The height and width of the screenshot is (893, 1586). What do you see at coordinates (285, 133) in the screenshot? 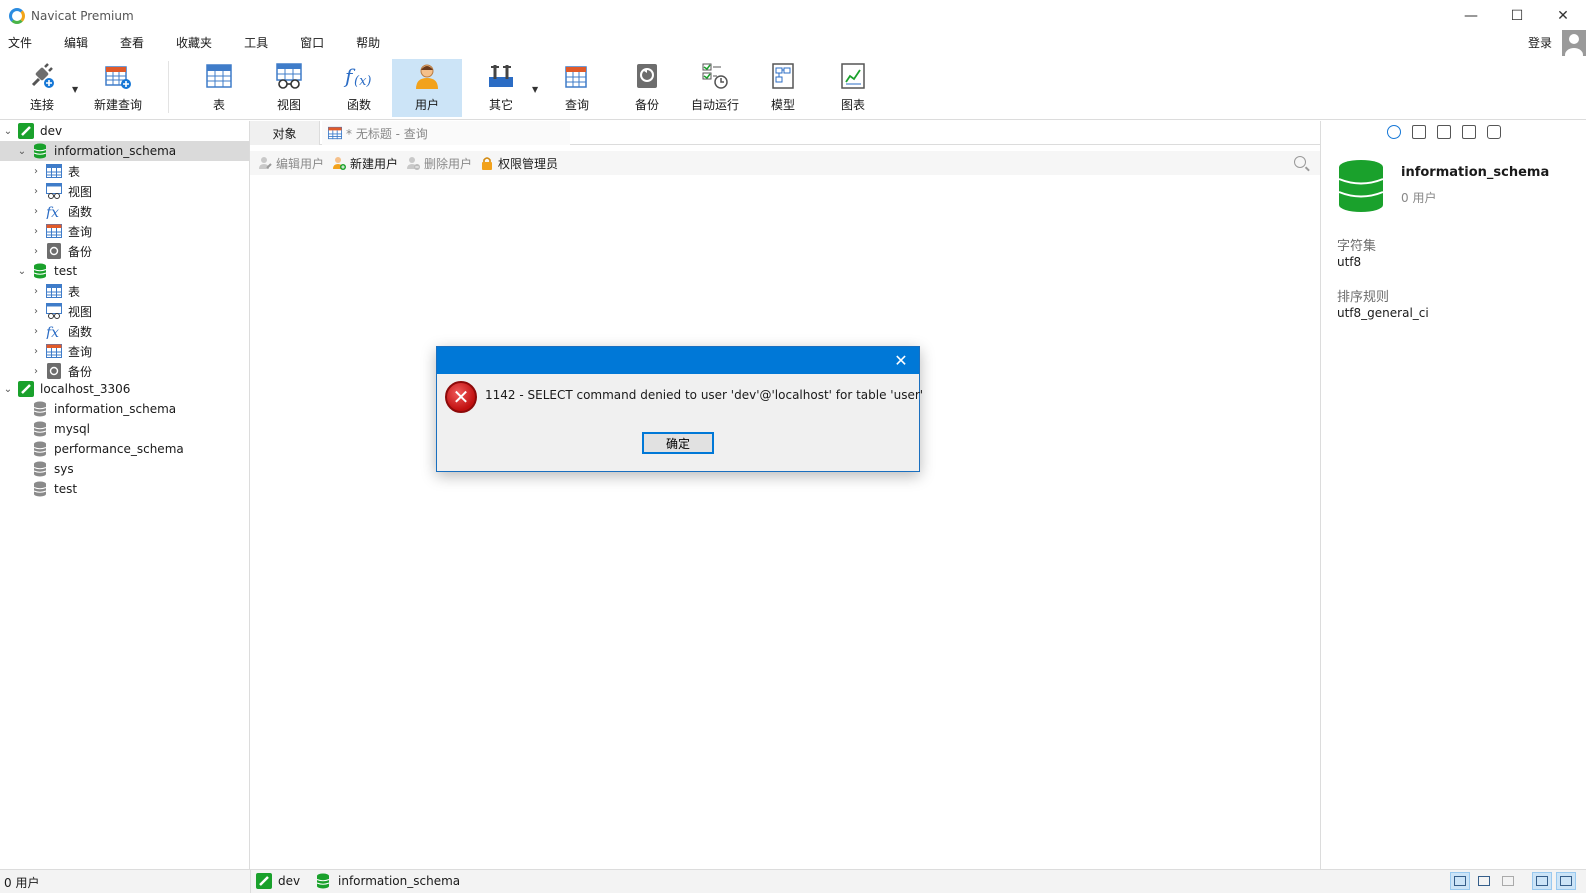
I see `tab-objects: 对象` at bounding box center [285, 133].